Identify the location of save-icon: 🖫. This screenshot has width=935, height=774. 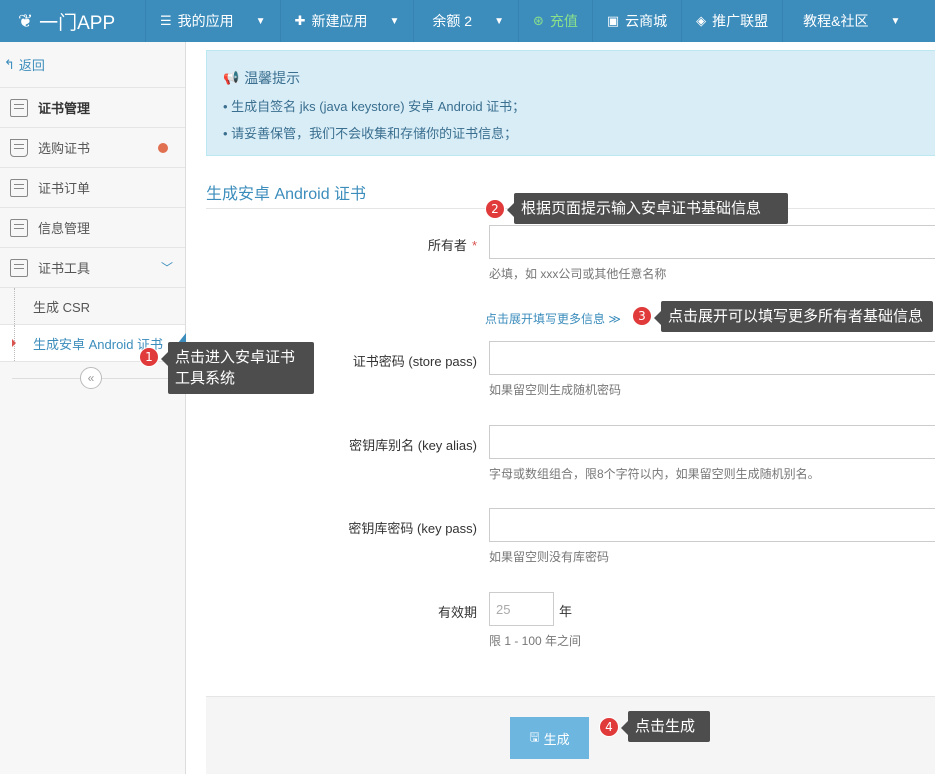
(534, 736).